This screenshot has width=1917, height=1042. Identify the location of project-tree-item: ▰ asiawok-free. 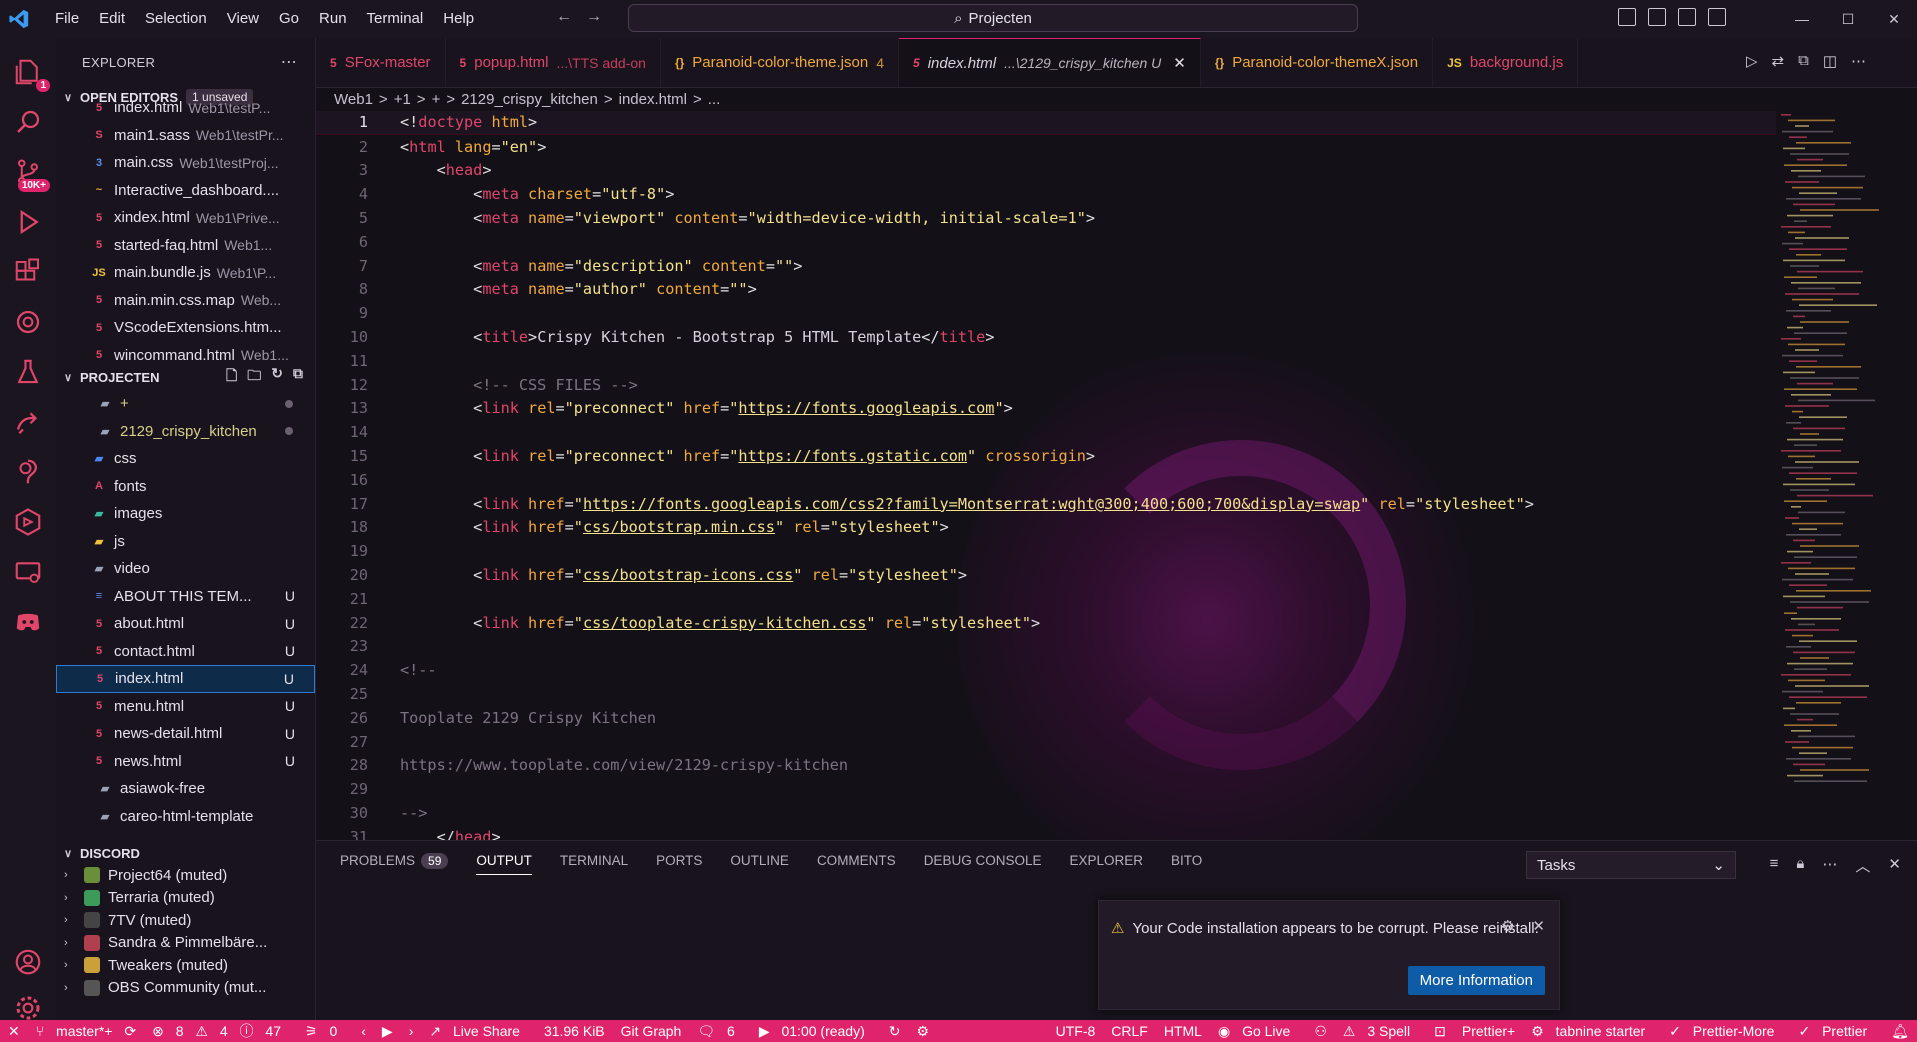
(185, 789).